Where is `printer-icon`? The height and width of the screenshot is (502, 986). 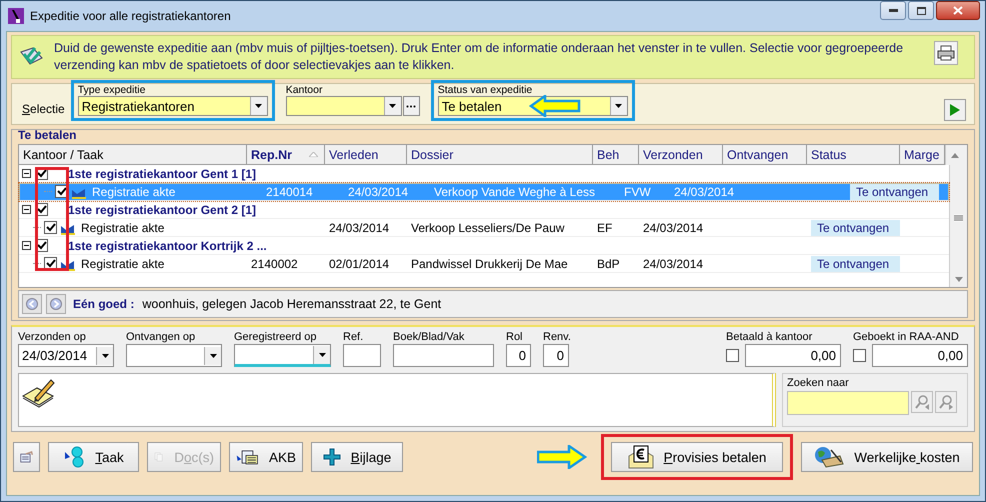
printer-icon is located at coordinates (946, 53).